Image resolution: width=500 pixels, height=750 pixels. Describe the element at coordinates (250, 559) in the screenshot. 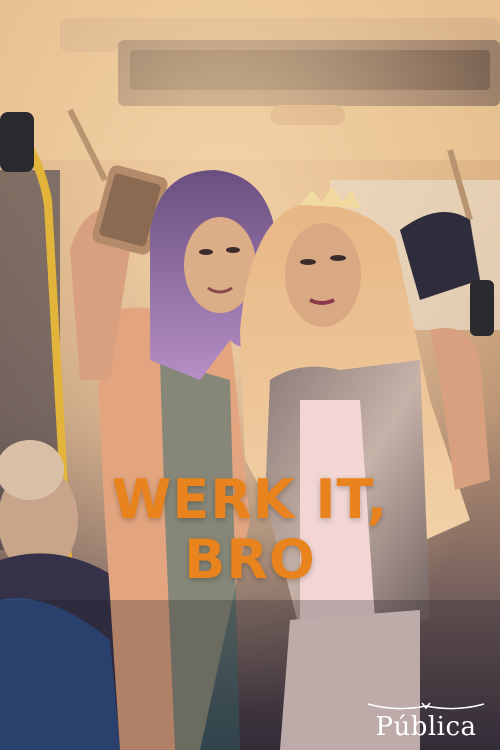

I see `title-line-2: BRO` at that location.